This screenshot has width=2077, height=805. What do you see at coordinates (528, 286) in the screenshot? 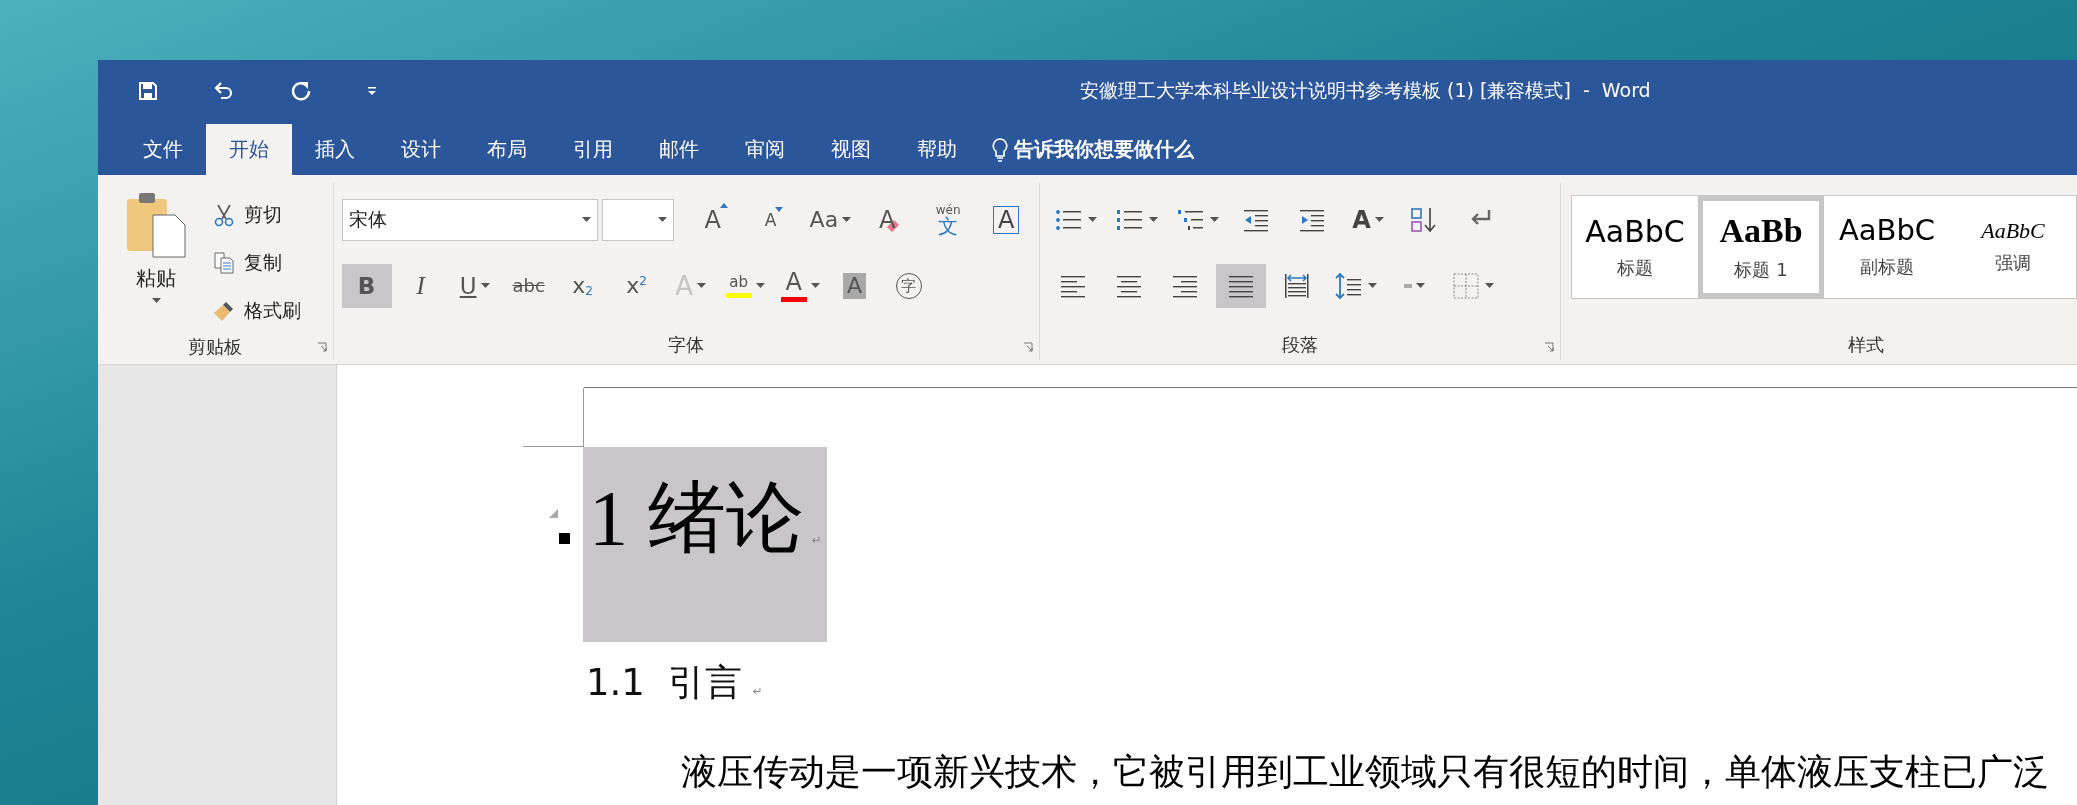
I see `strike-button: abc` at bounding box center [528, 286].